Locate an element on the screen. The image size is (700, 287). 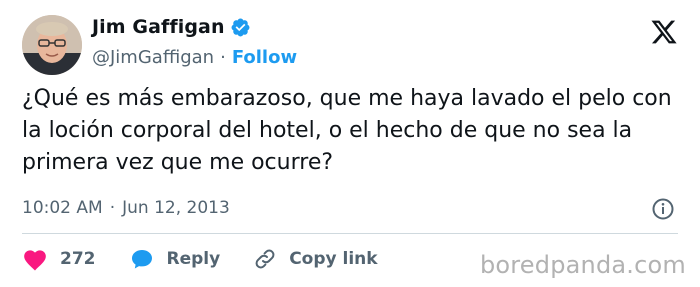
watermark: boredpanda.com is located at coordinates (582, 265).